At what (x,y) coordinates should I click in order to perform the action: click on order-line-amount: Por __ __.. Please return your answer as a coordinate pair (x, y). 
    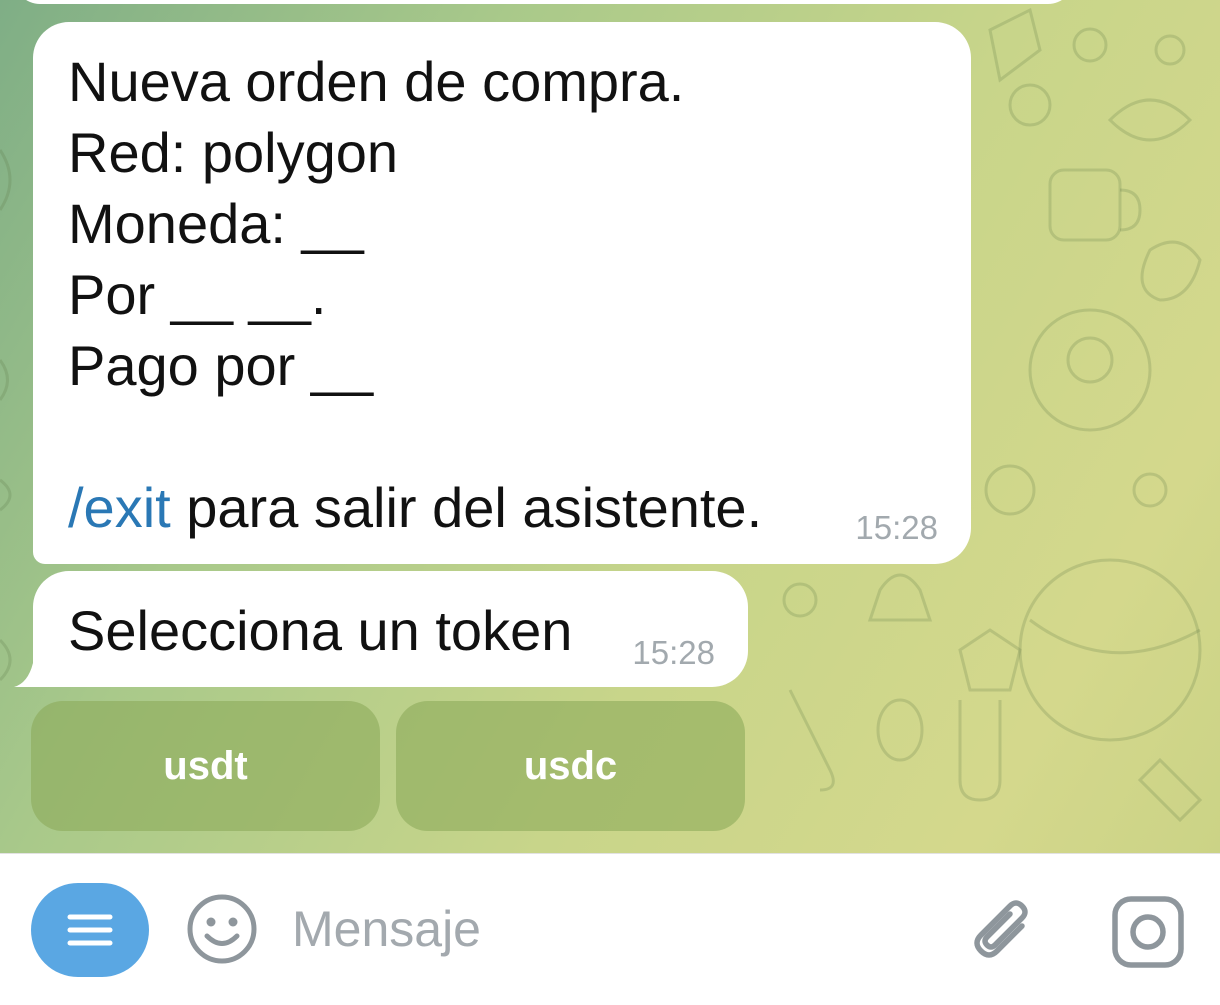
    Looking at the image, I should click on (197, 294).